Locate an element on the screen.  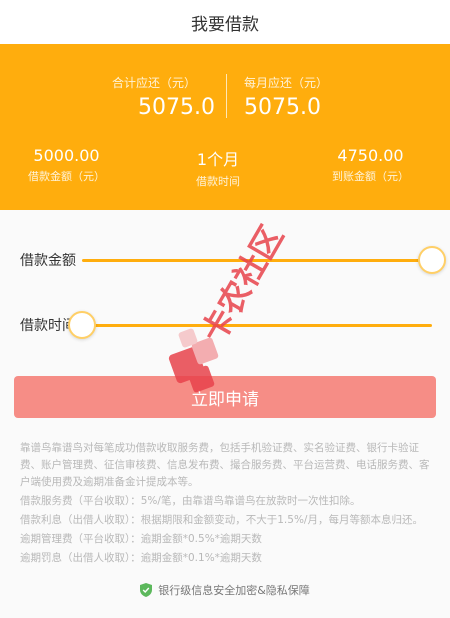
terms-paragraph: 借款服务费（平台收取）：5%/笔，由靠谱鸟靠谱鸟在放款时一次性扣除。 is located at coordinates (190, 501).